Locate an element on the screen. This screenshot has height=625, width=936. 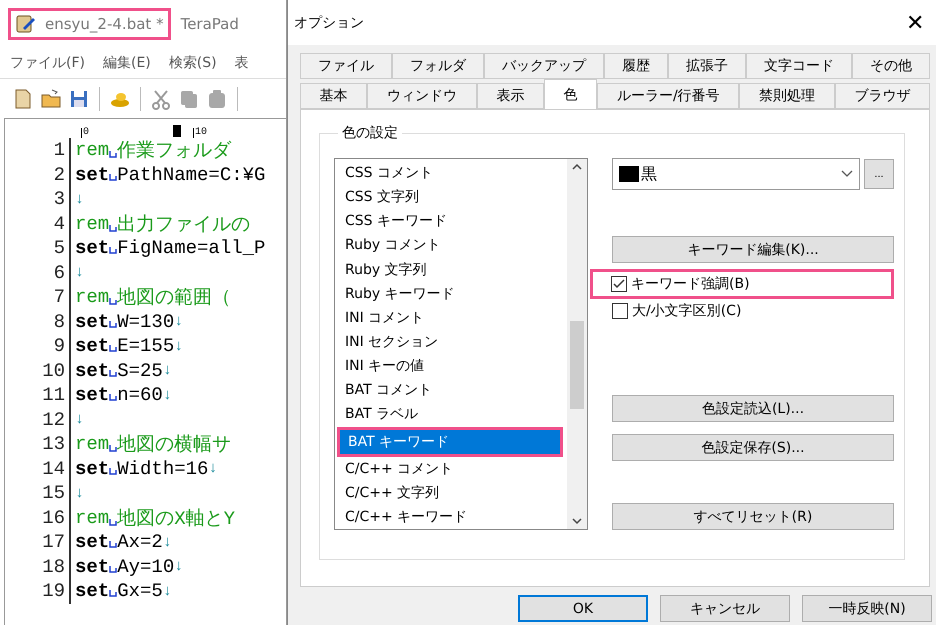
list-item: Ruby 文字列 is located at coordinates (450, 270).